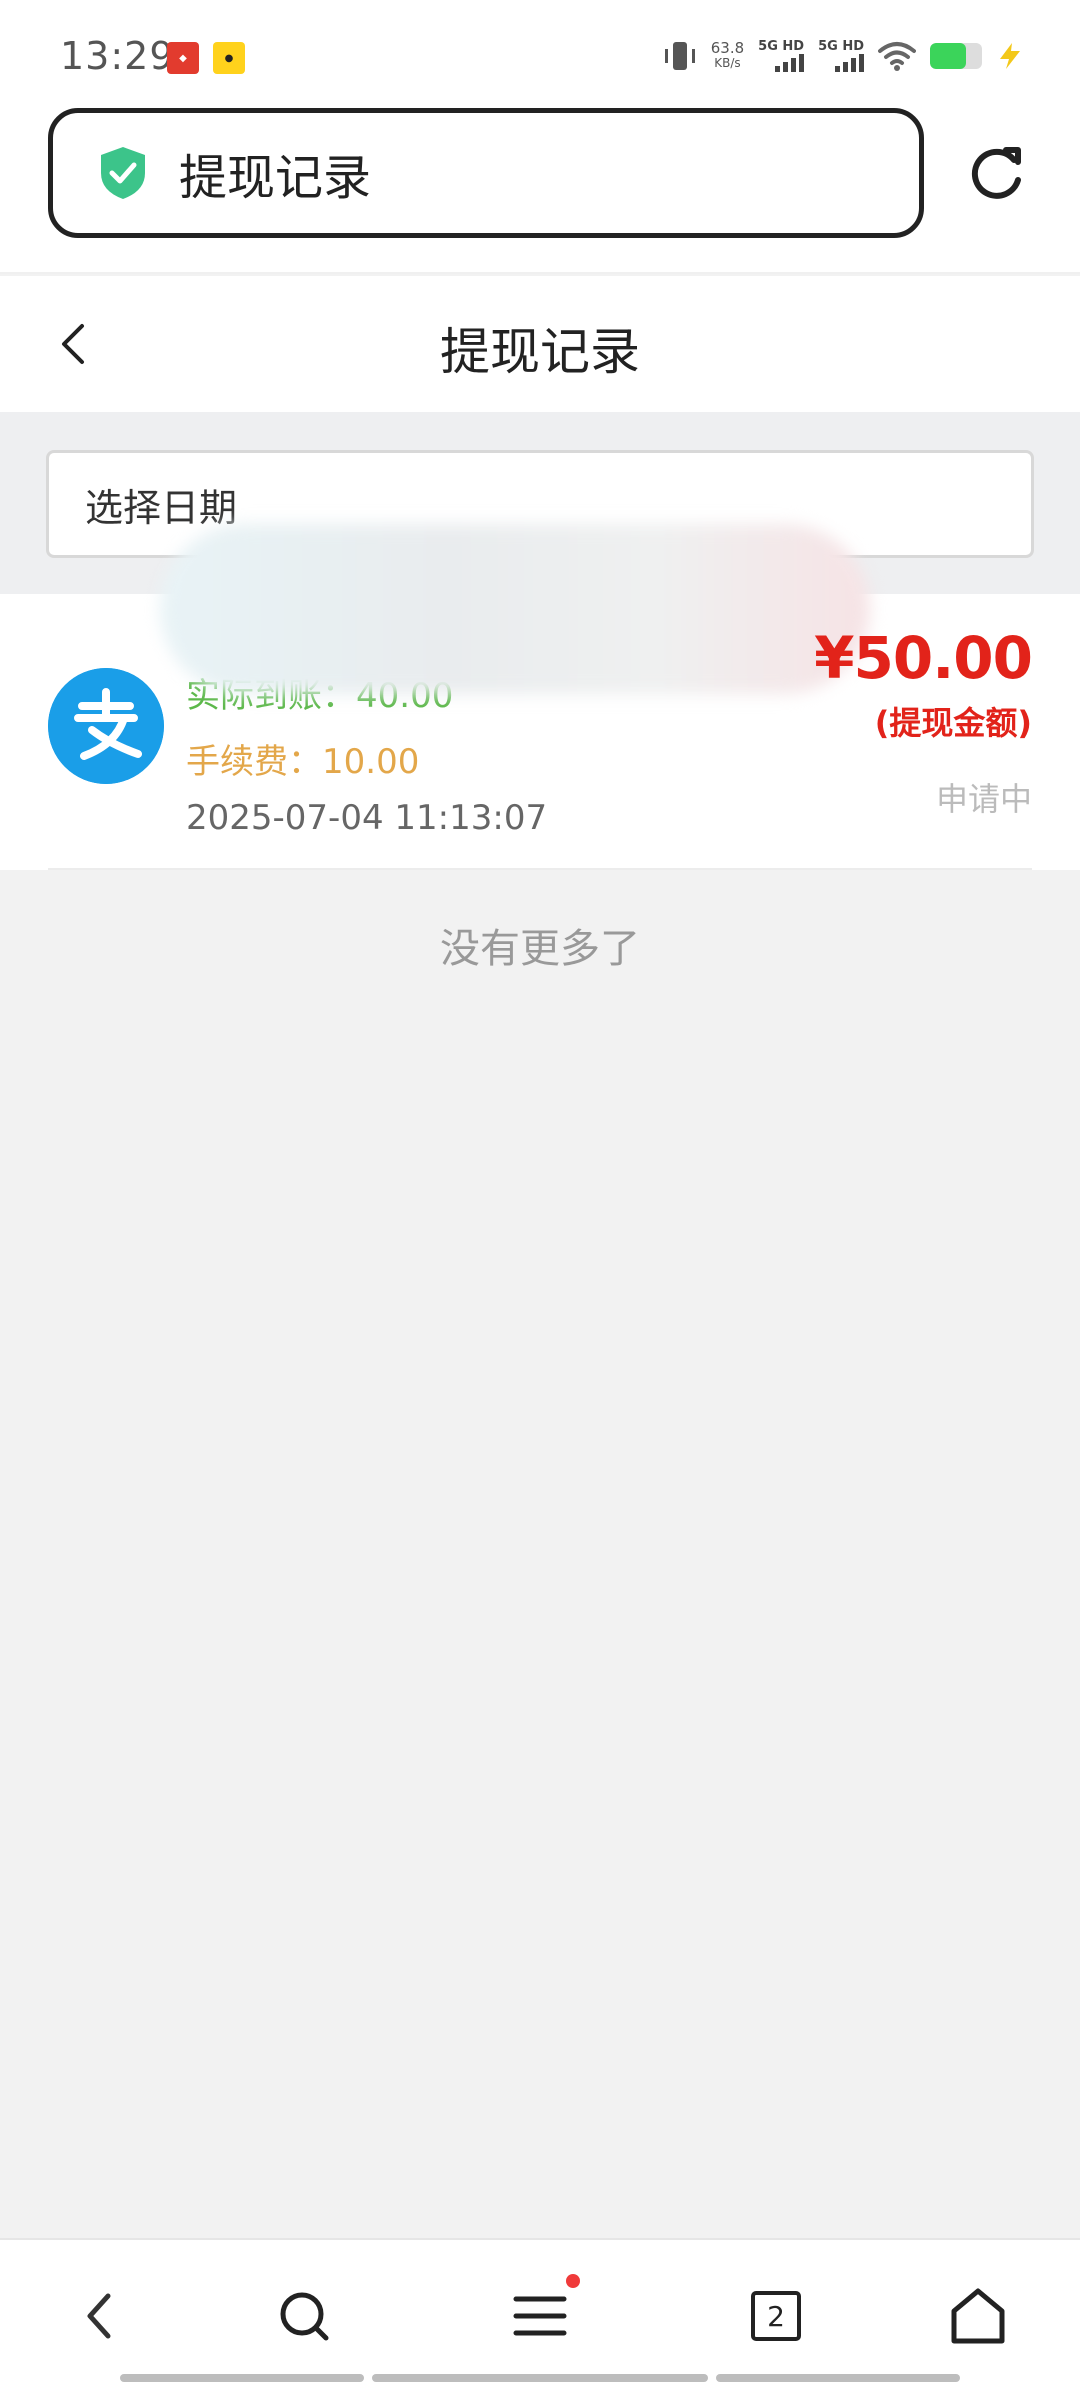 This screenshot has width=1080, height=2388. Describe the element at coordinates (841, 56) in the screenshot. I see `signal-sim2-icon: 5G HD` at that location.